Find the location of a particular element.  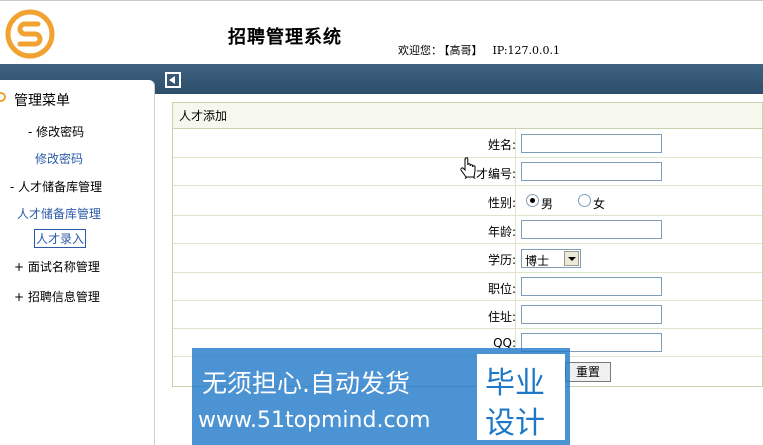

sidebar-item-talent-pool: 人才储备库管理 is located at coordinates (59, 213).